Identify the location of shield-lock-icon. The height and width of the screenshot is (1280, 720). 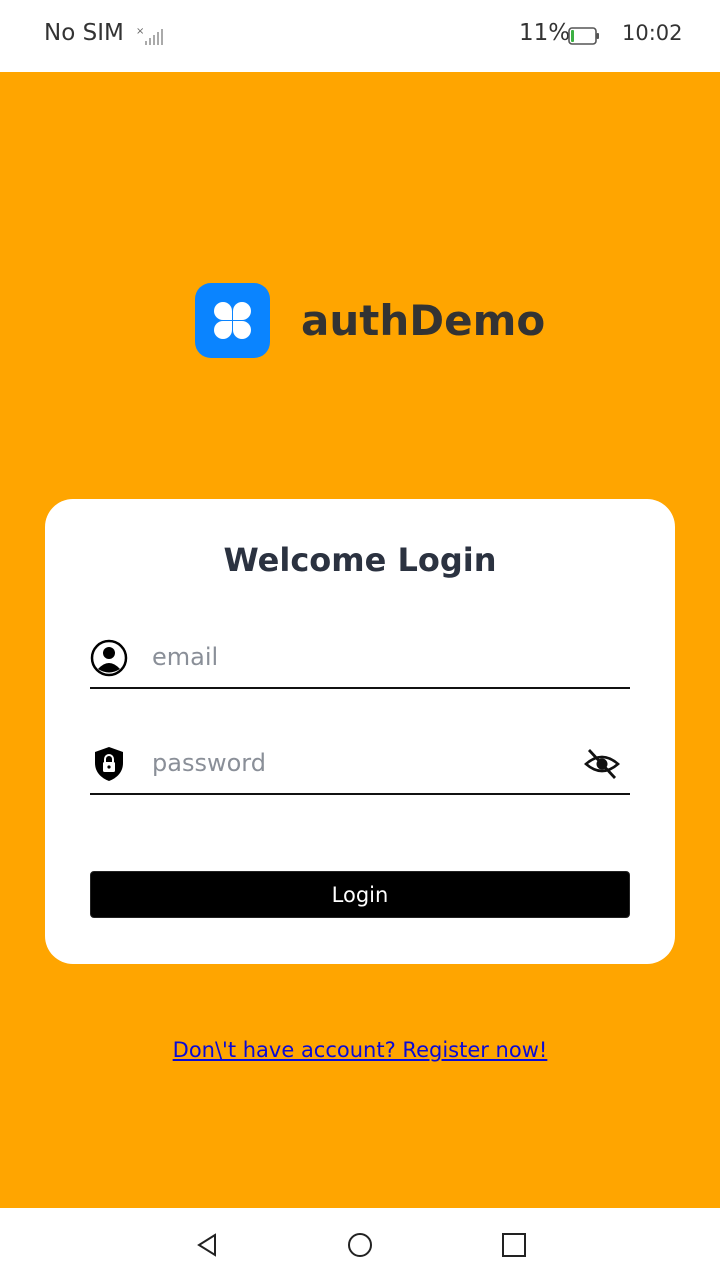
(109, 764).